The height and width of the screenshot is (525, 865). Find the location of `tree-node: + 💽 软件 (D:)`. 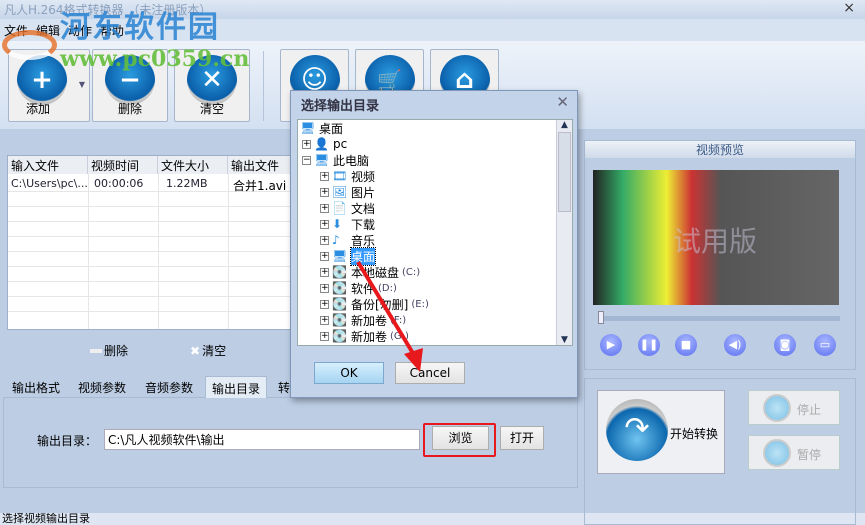

tree-node: + 💽 软件 (D:) is located at coordinates (358, 288).